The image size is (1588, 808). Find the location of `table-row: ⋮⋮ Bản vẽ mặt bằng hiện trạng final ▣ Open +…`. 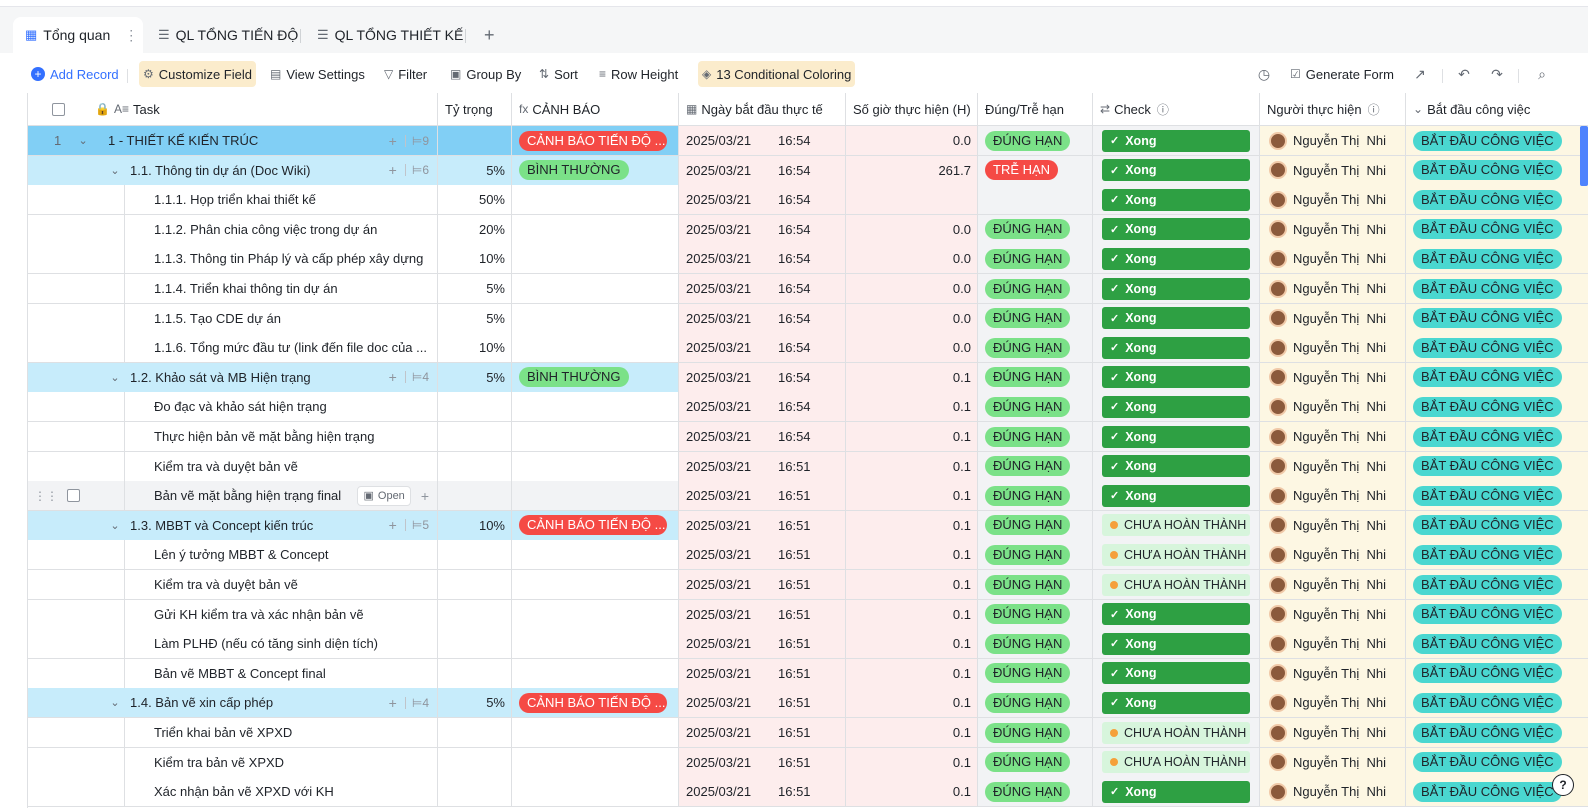

table-row: ⋮⋮ Bản vẽ mặt bằng hiện trạng final ▣ Open +… is located at coordinates (808, 496).